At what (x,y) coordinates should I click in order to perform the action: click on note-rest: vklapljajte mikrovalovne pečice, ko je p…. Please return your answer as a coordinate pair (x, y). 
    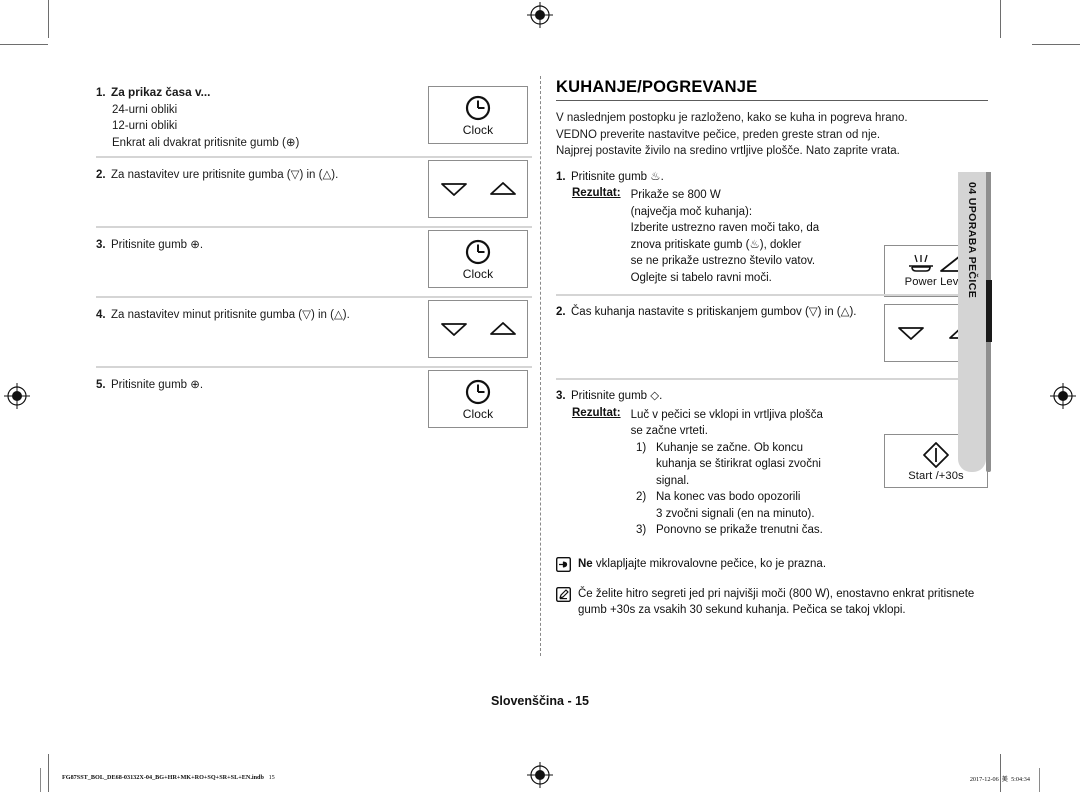
    Looking at the image, I should click on (709, 564).